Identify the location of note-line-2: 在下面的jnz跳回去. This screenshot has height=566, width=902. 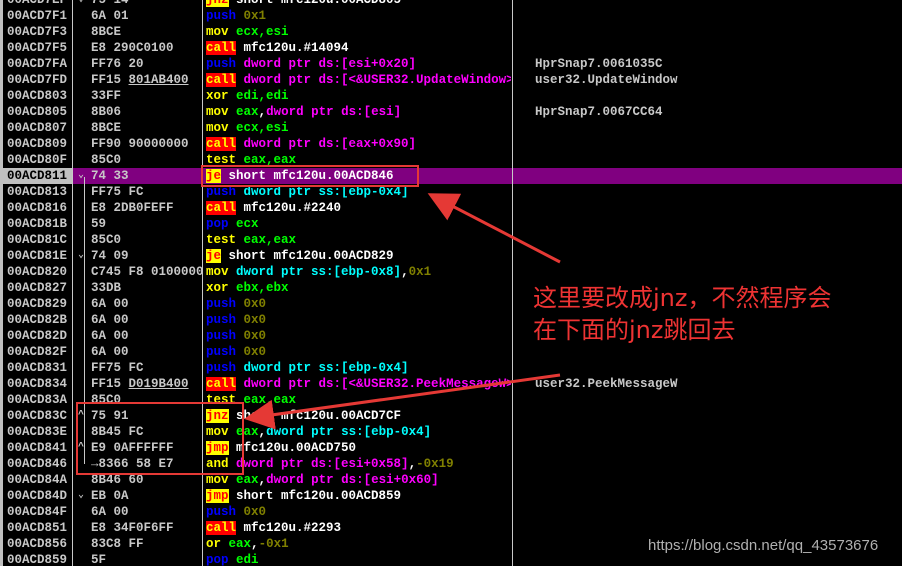
(634, 330).